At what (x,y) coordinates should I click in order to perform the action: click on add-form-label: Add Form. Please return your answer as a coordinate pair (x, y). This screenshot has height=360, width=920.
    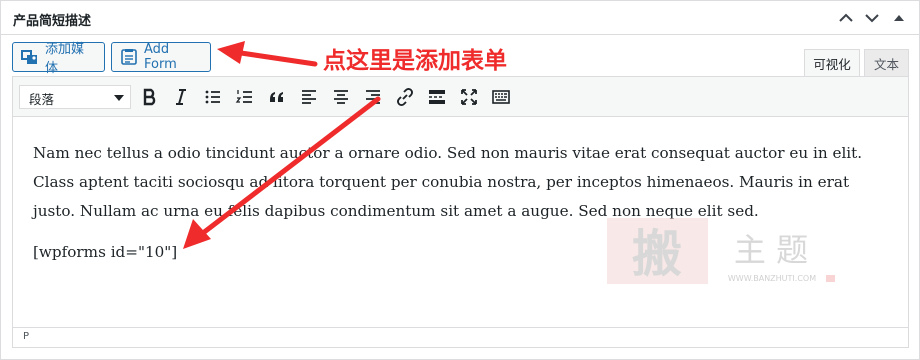
    Looking at the image, I should click on (160, 57).